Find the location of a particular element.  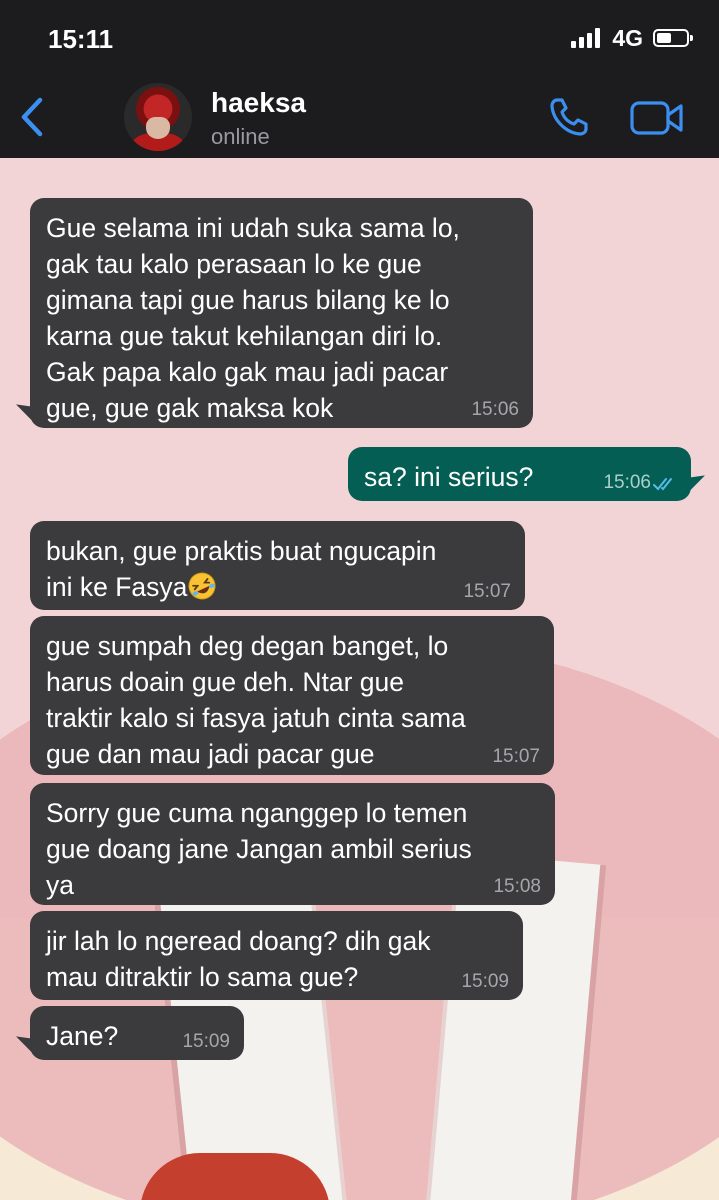

status-indicators: 4G is located at coordinates (632, 37).